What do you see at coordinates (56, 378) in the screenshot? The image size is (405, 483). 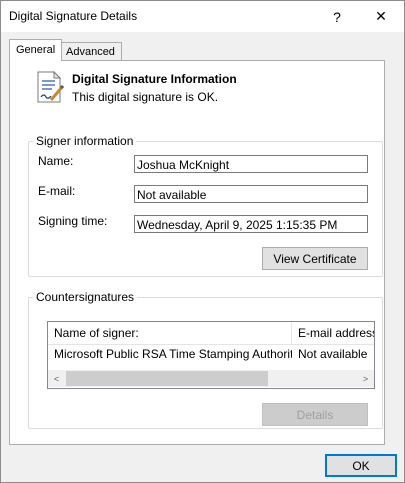 I see `scroll-left-arrow-icon: <` at bounding box center [56, 378].